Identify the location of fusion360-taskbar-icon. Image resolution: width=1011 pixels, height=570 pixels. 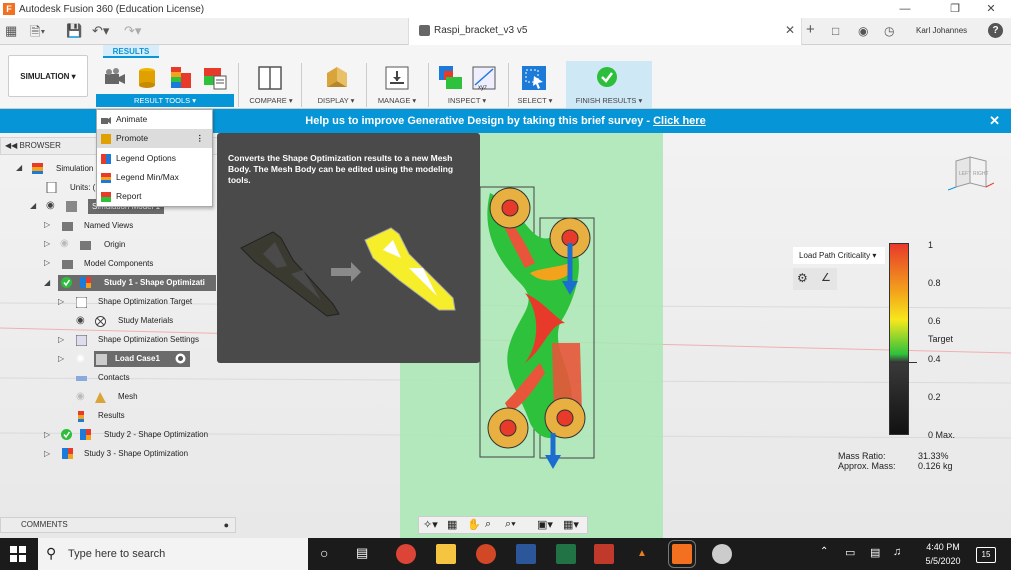
(682, 554).